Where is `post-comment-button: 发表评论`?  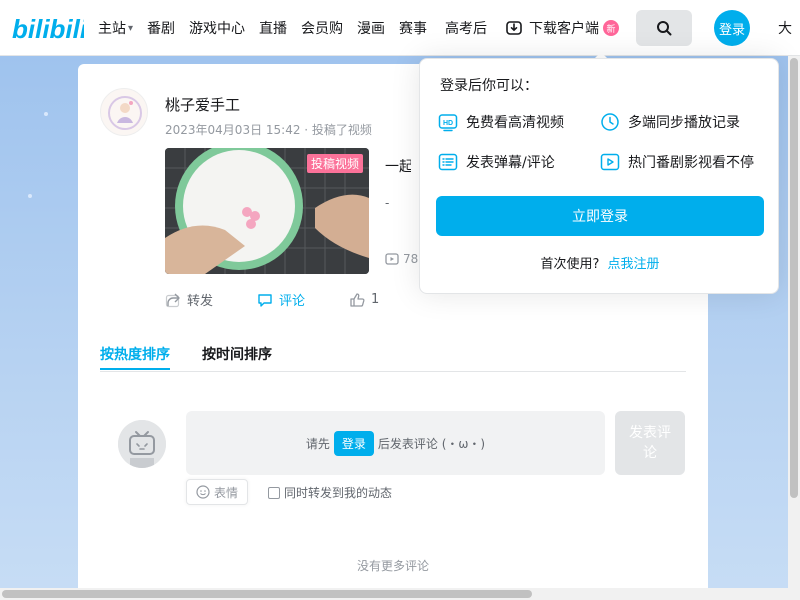 post-comment-button: 发表评论 is located at coordinates (650, 443).